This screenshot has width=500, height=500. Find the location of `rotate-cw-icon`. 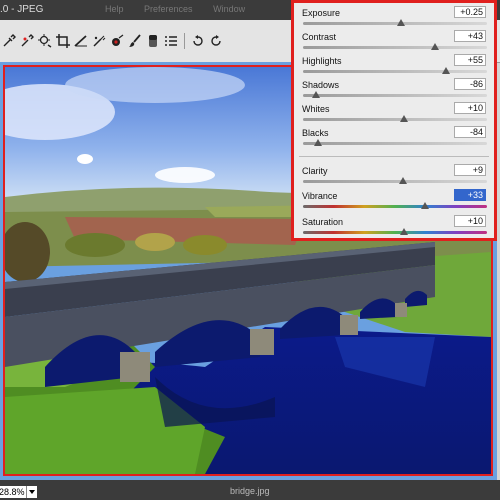

rotate-cw-icon is located at coordinates (216, 41).